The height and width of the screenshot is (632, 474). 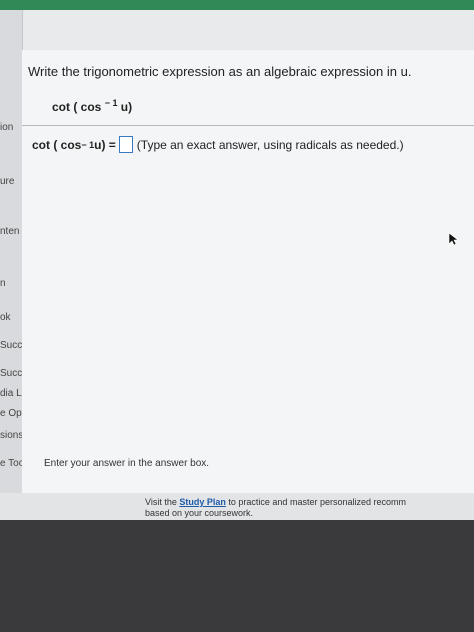 I want to click on expression-suffix: u), so click(x=126, y=107).